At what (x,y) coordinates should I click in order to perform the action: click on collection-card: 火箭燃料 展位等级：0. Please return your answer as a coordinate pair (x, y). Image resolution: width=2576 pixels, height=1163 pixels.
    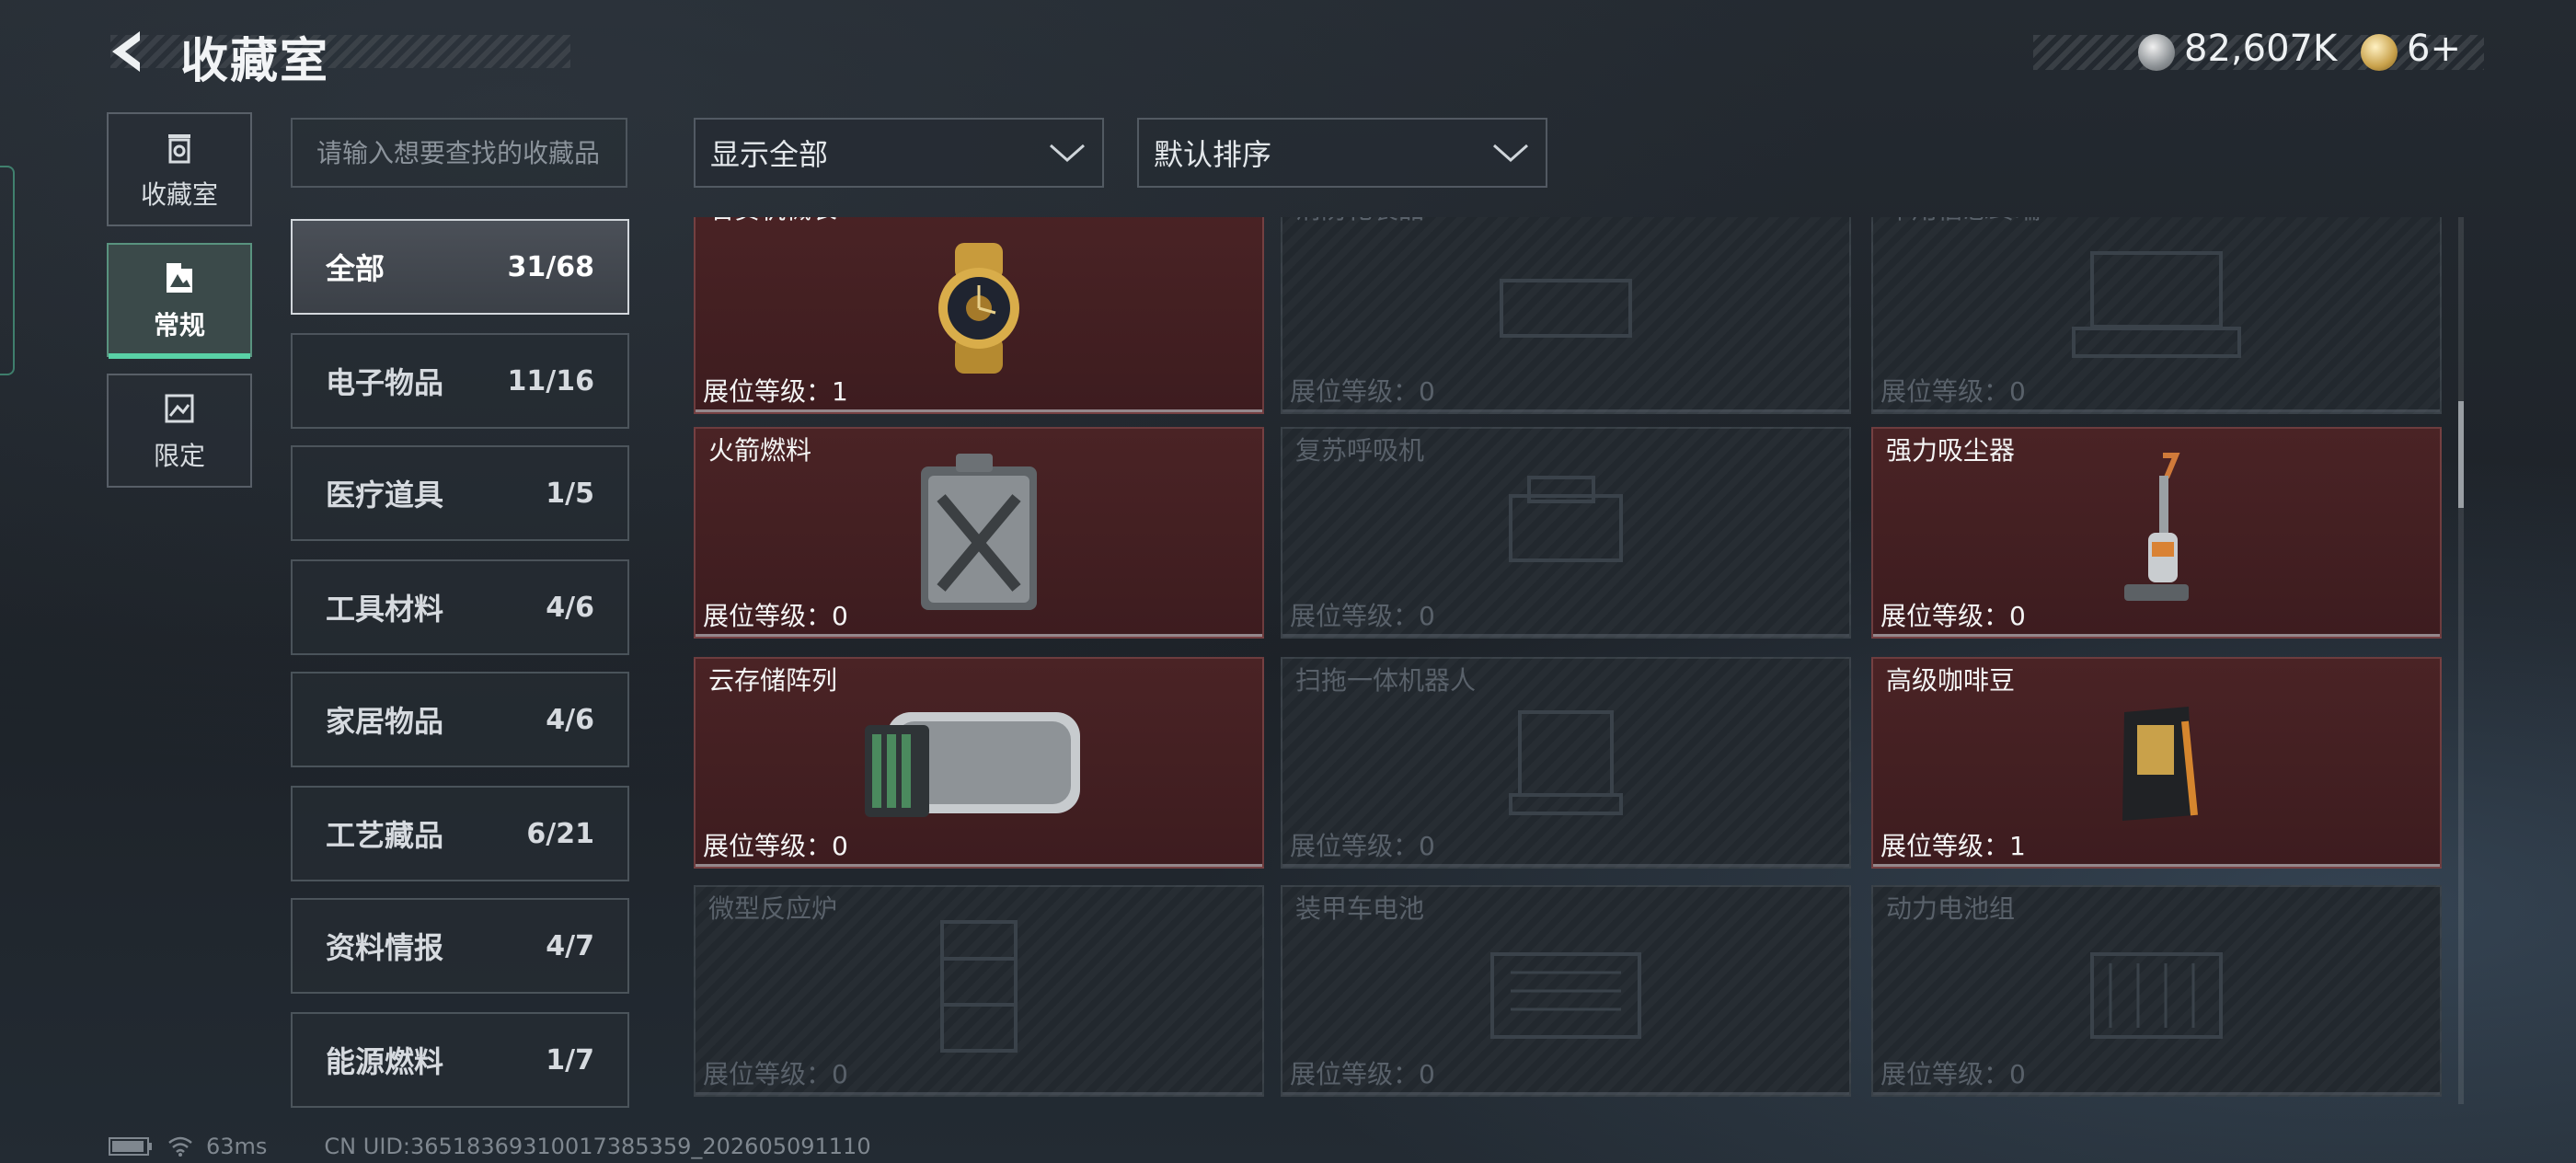
    Looking at the image, I should click on (979, 533).